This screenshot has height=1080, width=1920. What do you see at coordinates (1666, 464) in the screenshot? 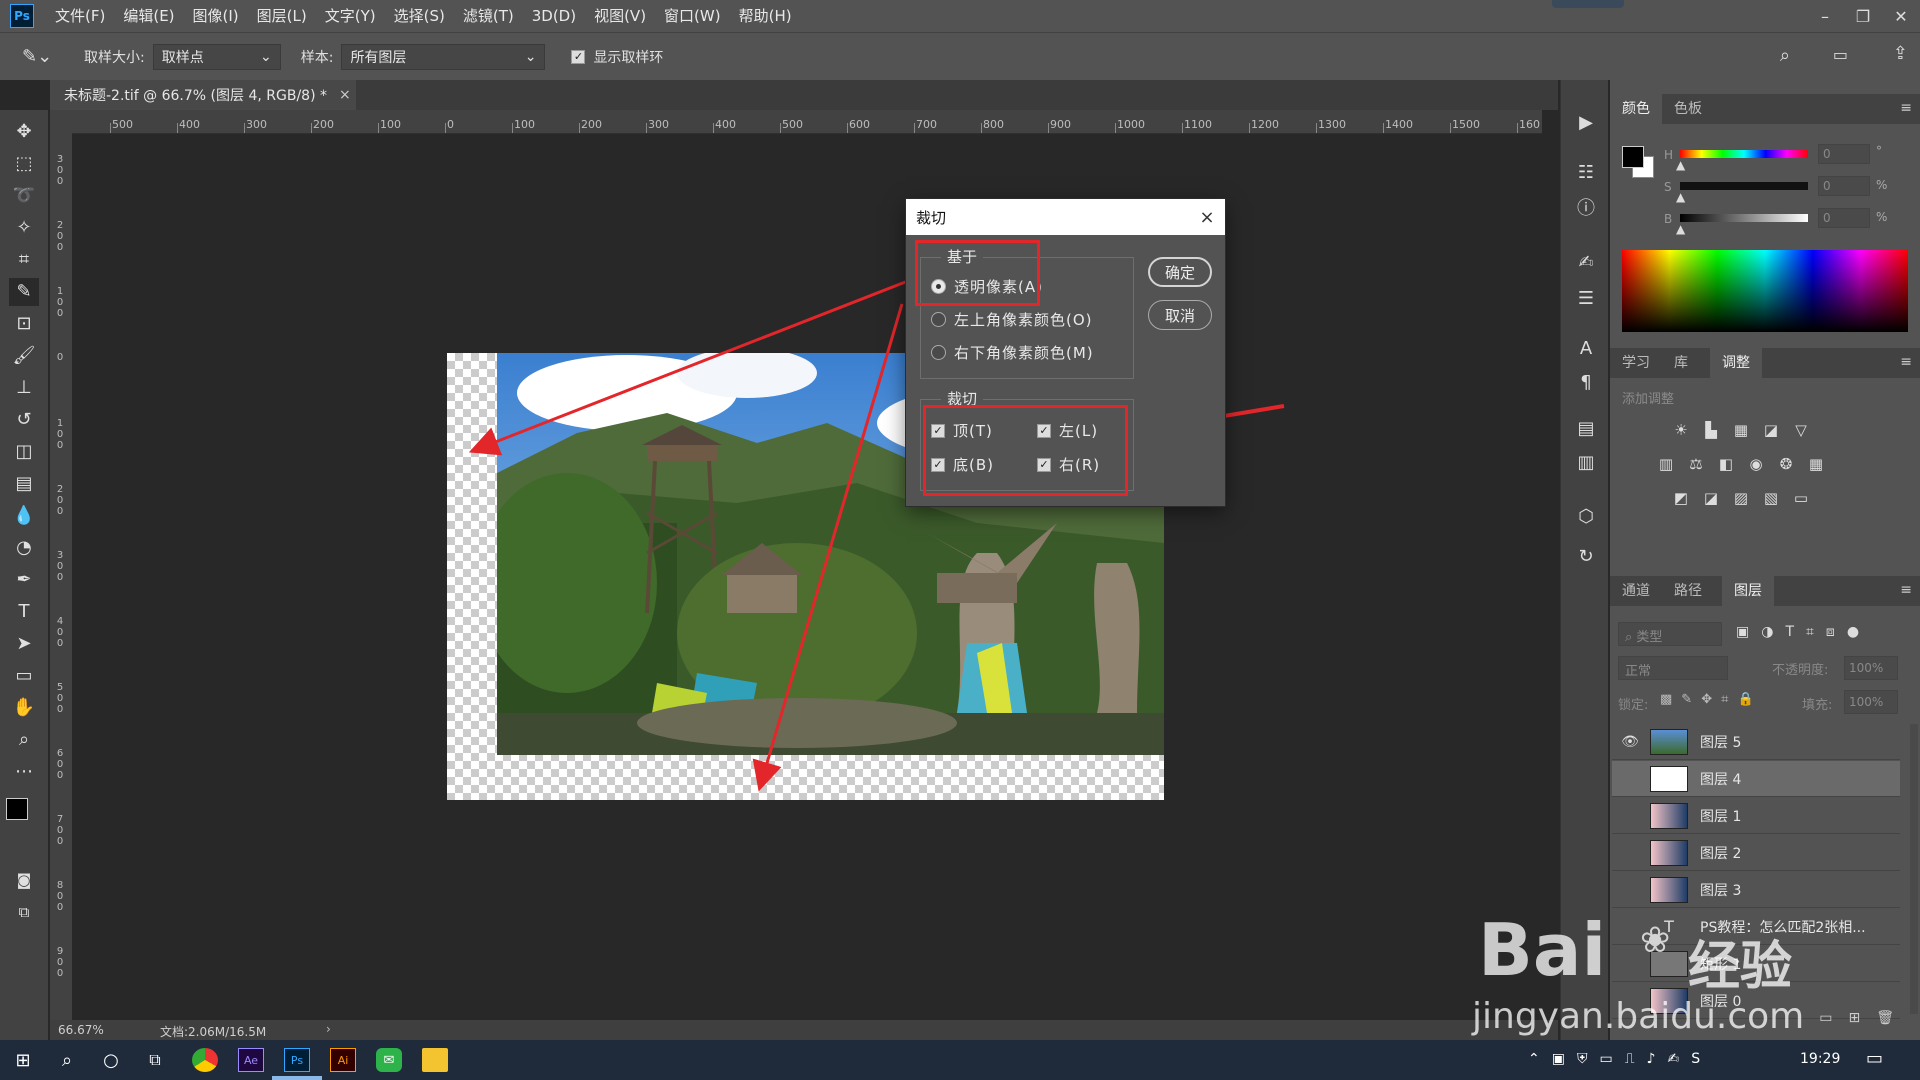
I see `hue-sat-icon: ▥` at bounding box center [1666, 464].